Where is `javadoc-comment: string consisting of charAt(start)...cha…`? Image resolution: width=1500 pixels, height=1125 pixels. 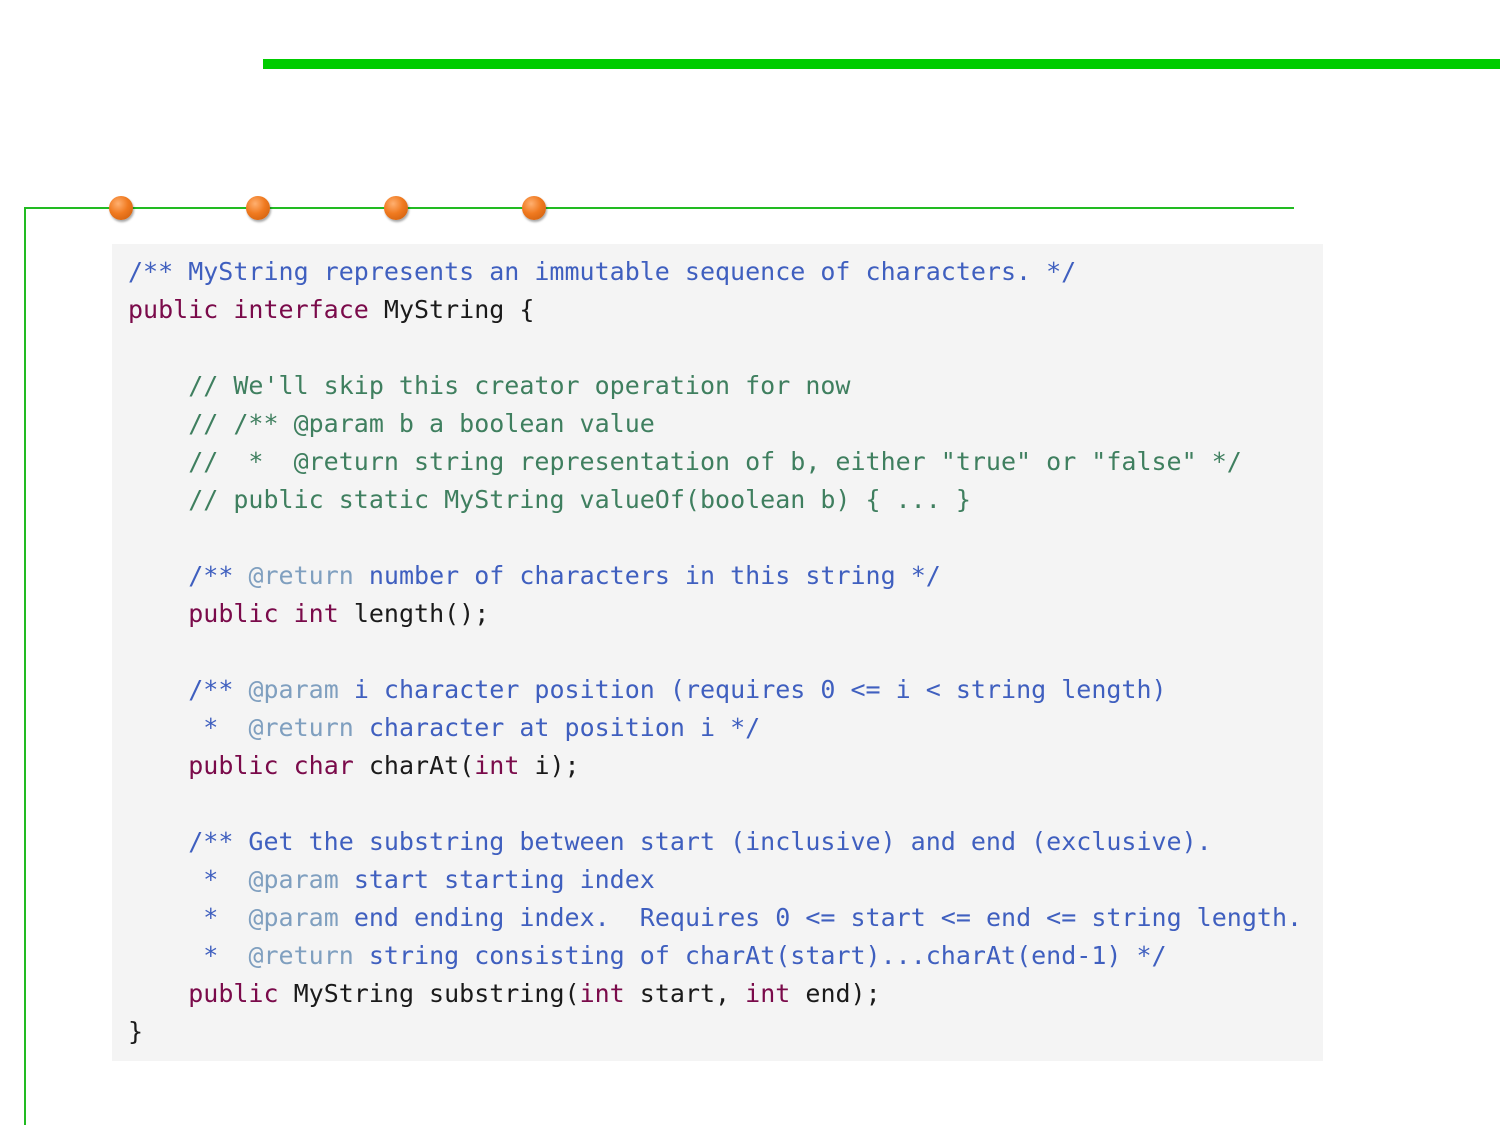 javadoc-comment: string consisting of charAt(start)...cha… is located at coordinates (767, 955).